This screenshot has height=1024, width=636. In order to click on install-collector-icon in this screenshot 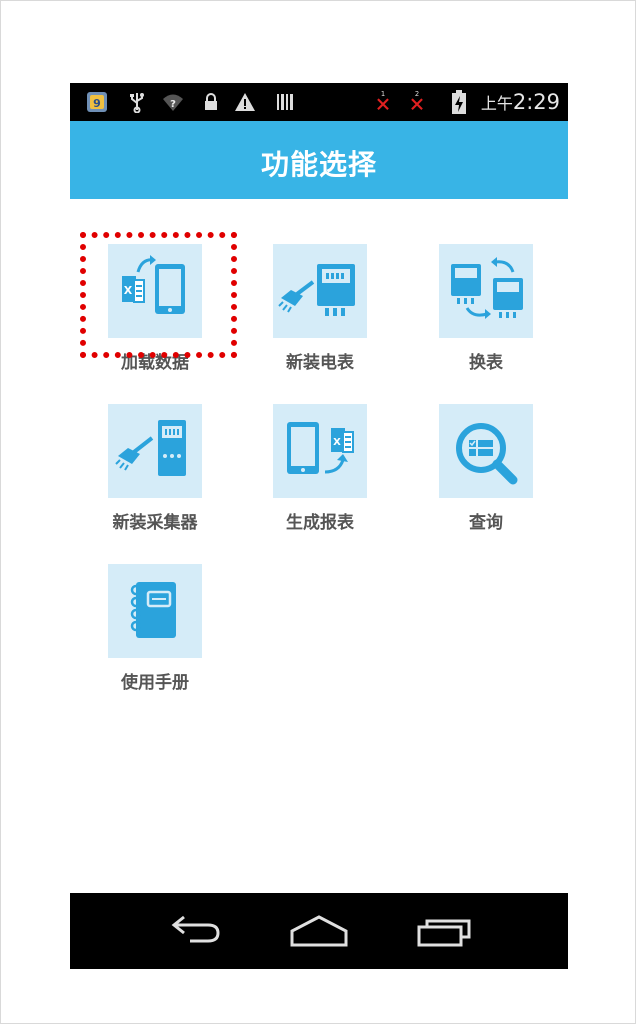, I will do `click(150, 448)`.